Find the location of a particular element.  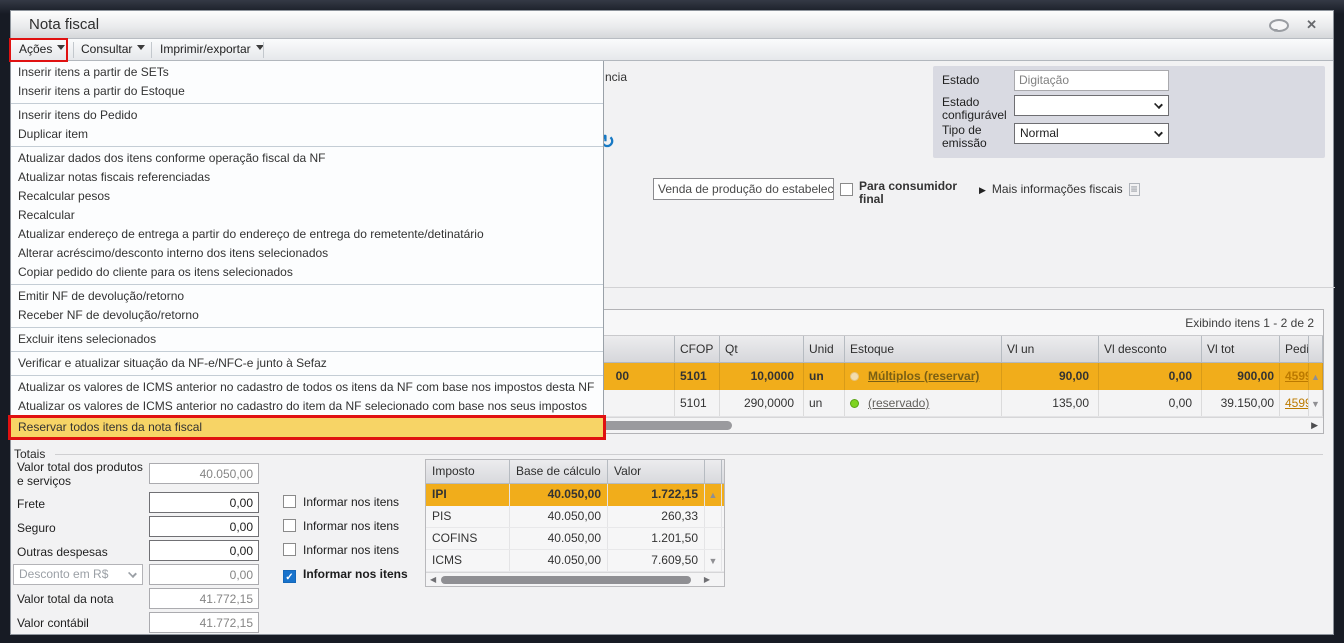

horizontal-scrollbar: ◀ ▶ is located at coordinates (575, 579).